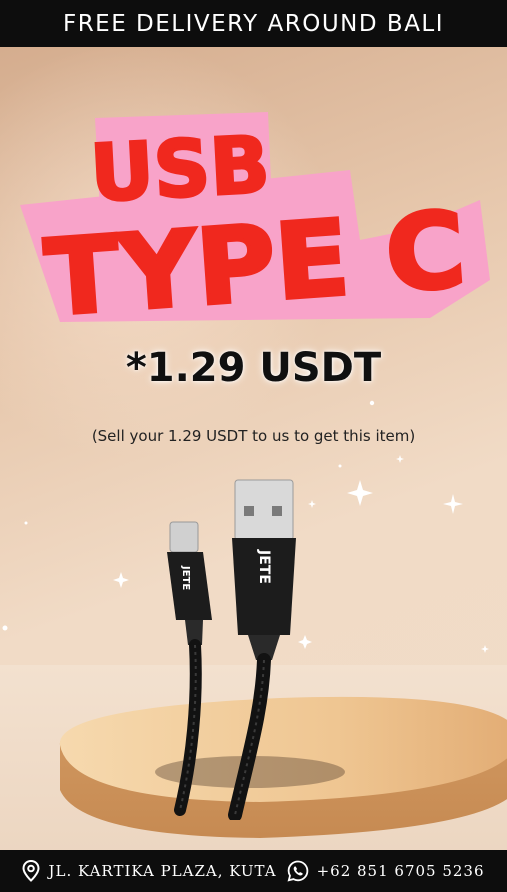 This screenshot has width=507, height=892. What do you see at coordinates (185, 577) in the screenshot?
I see `brand-label-small: JETE` at bounding box center [185, 577].